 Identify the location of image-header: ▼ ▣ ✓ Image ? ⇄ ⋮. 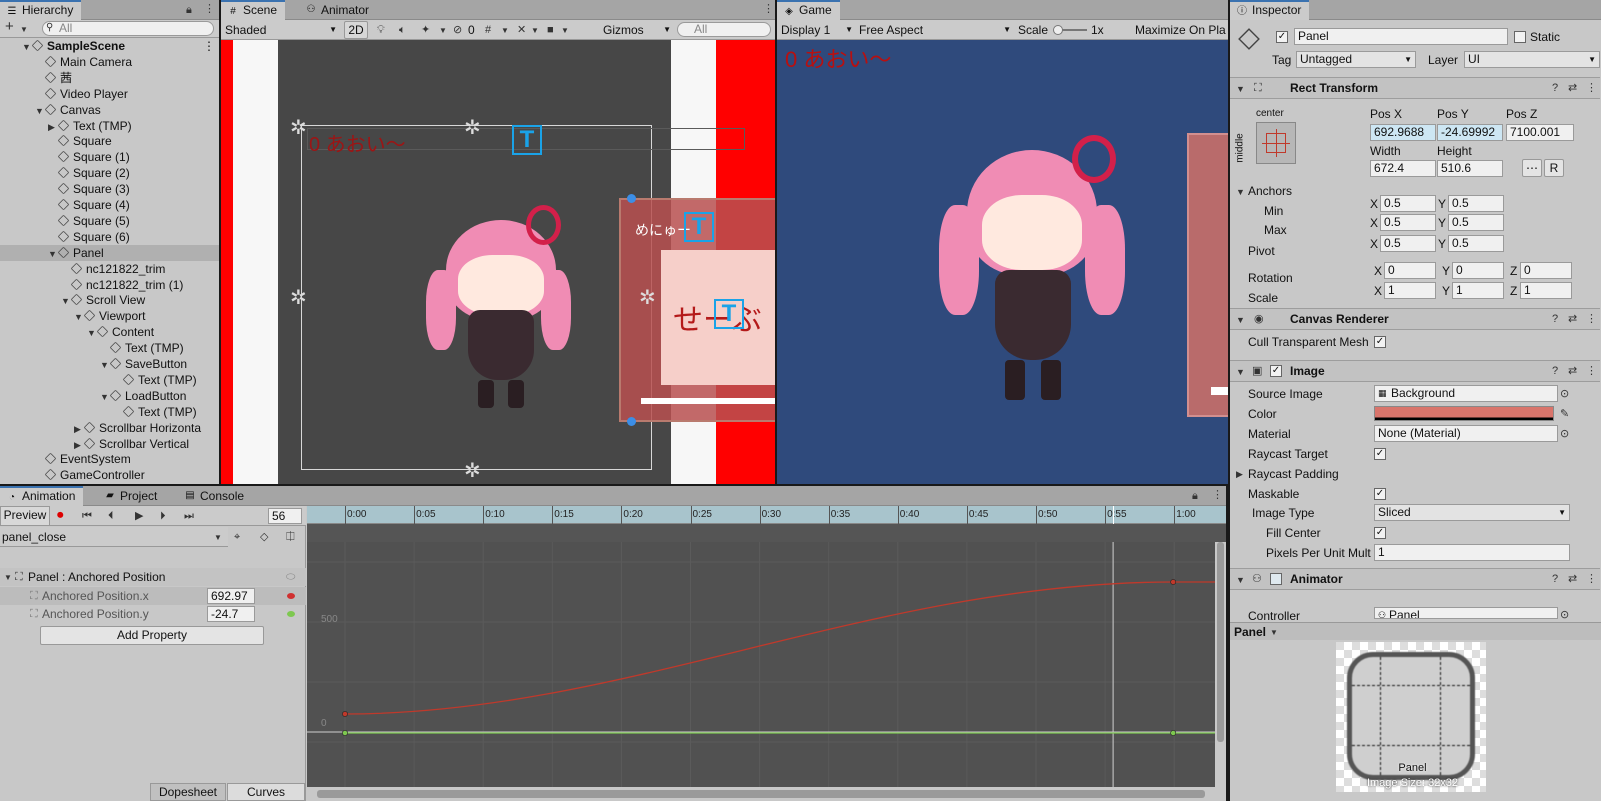
(1415, 371).